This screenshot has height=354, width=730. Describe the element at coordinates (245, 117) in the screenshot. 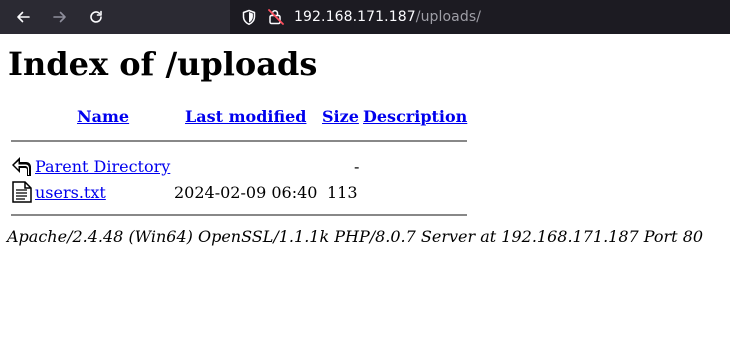

I see `sort-by-last-modified-link: Last modified` at that location.